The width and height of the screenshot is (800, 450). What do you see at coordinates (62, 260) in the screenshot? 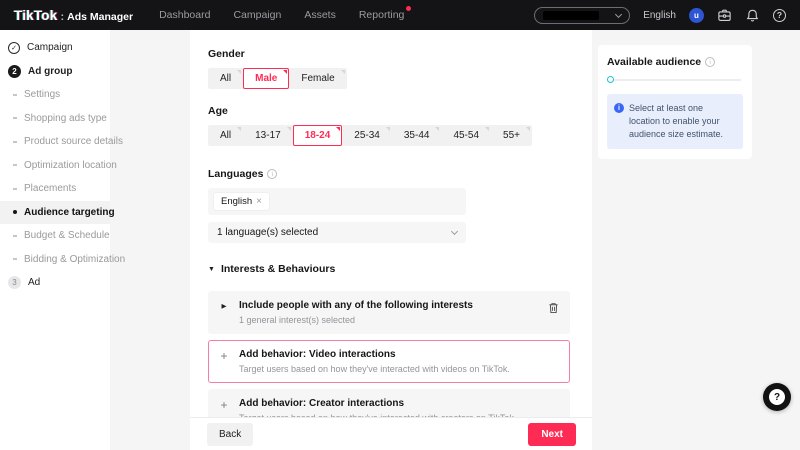
I see `sidebar-item-bidding-optimization: Bidding & Optimization` at bounding box center [62, 260].